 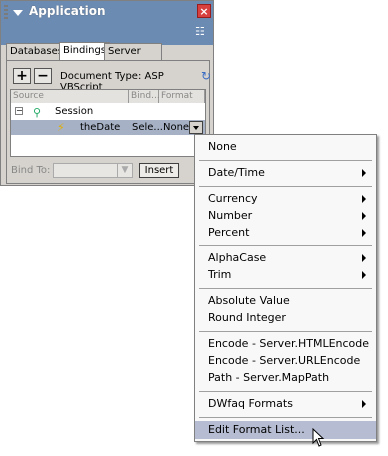 I want to click on add-binding-button: +, so click(x=22, y=76).